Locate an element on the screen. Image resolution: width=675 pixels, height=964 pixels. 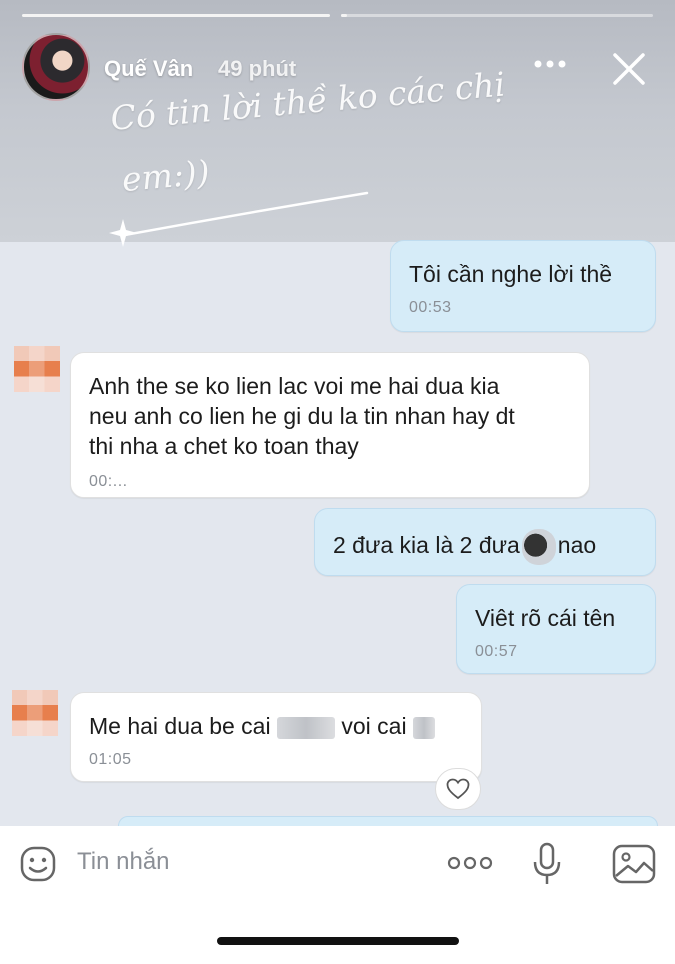
message-text-end: nao is located at coordinates (577, 545).